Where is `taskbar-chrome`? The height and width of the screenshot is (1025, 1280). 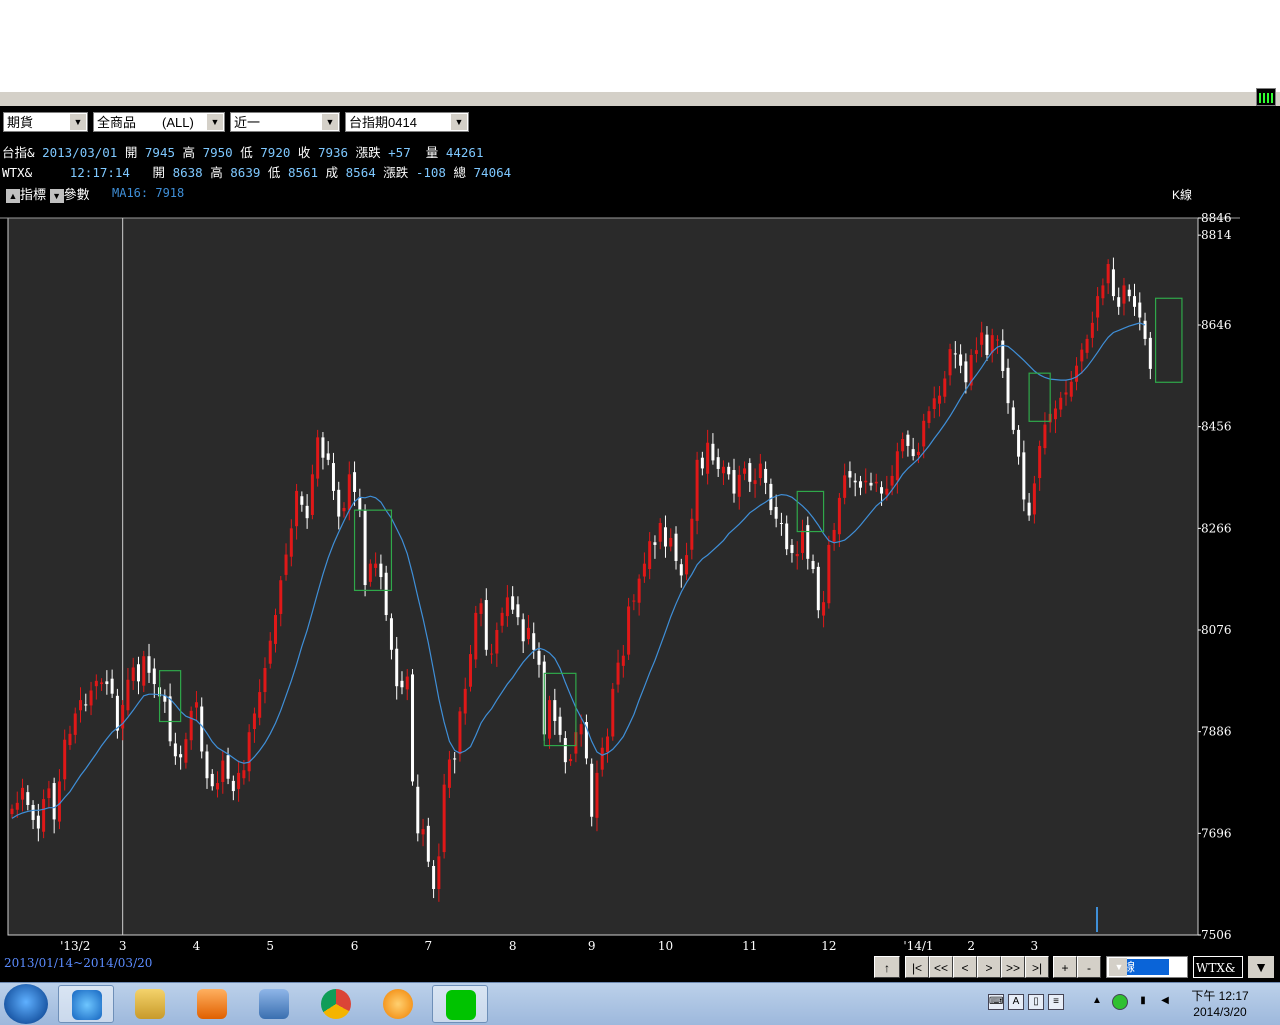
taskbar-chrome is located at coordinates (336, 1004).